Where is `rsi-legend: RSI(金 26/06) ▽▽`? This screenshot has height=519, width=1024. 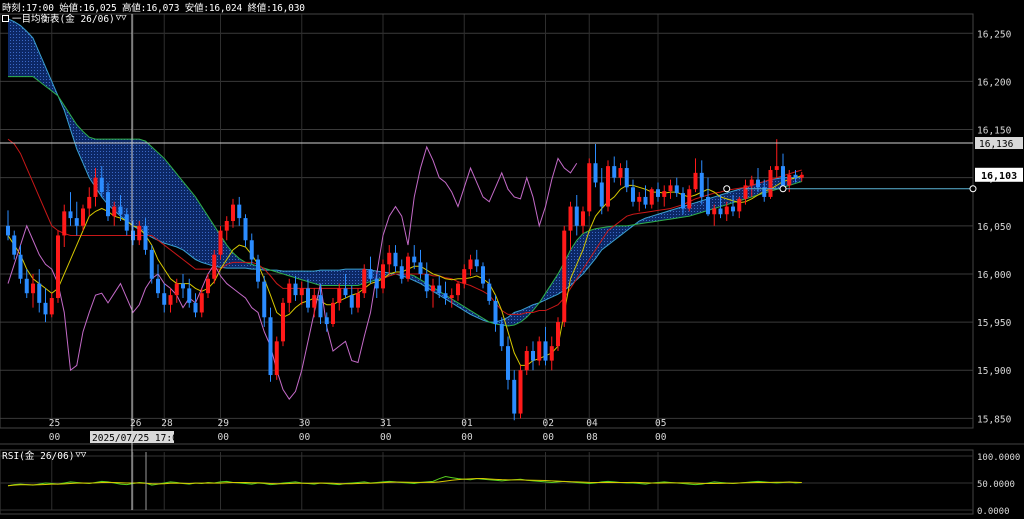
rsi-legend: RSI(金 26/06) ▽▽ is located at coordinates (44, 455).